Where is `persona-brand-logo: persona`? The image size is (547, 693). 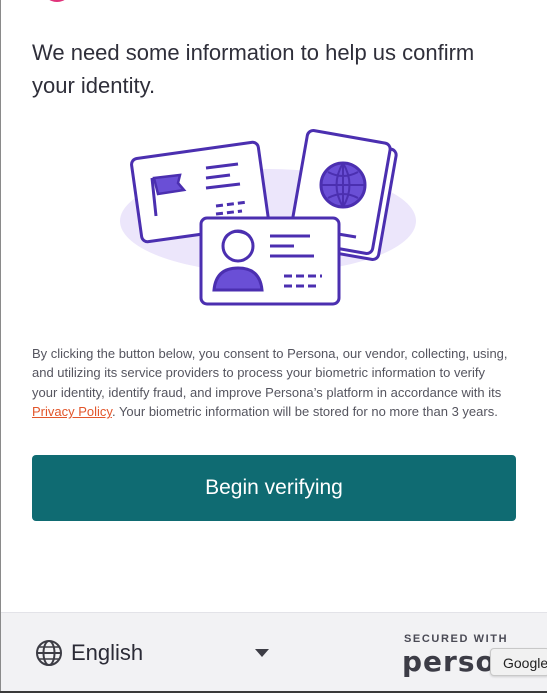
persona-brand-logo: persona is located at coordinates (446, 661).